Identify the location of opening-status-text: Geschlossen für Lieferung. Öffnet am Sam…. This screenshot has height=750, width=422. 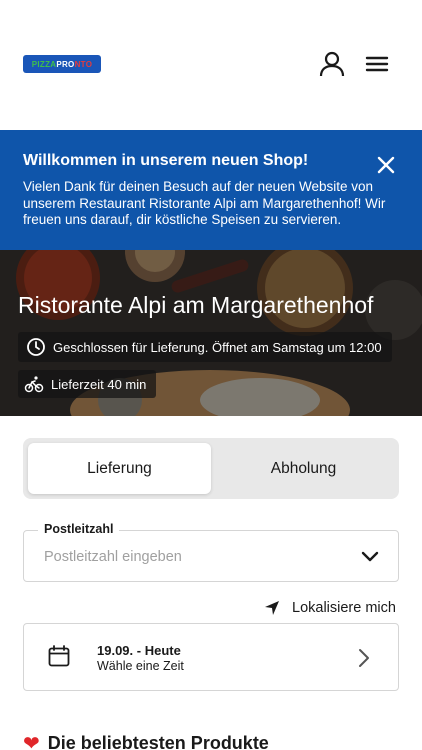
(217, 347).